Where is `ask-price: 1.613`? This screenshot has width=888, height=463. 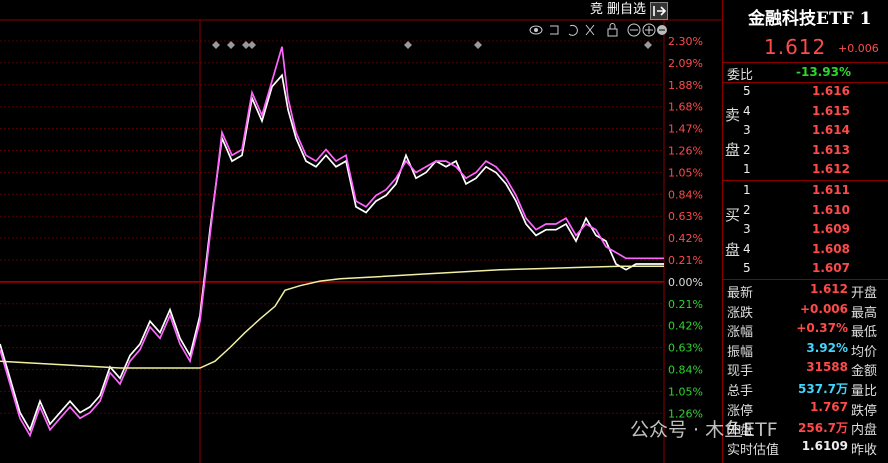
ask-price: 1.613 is located at coordinates (831, 150).